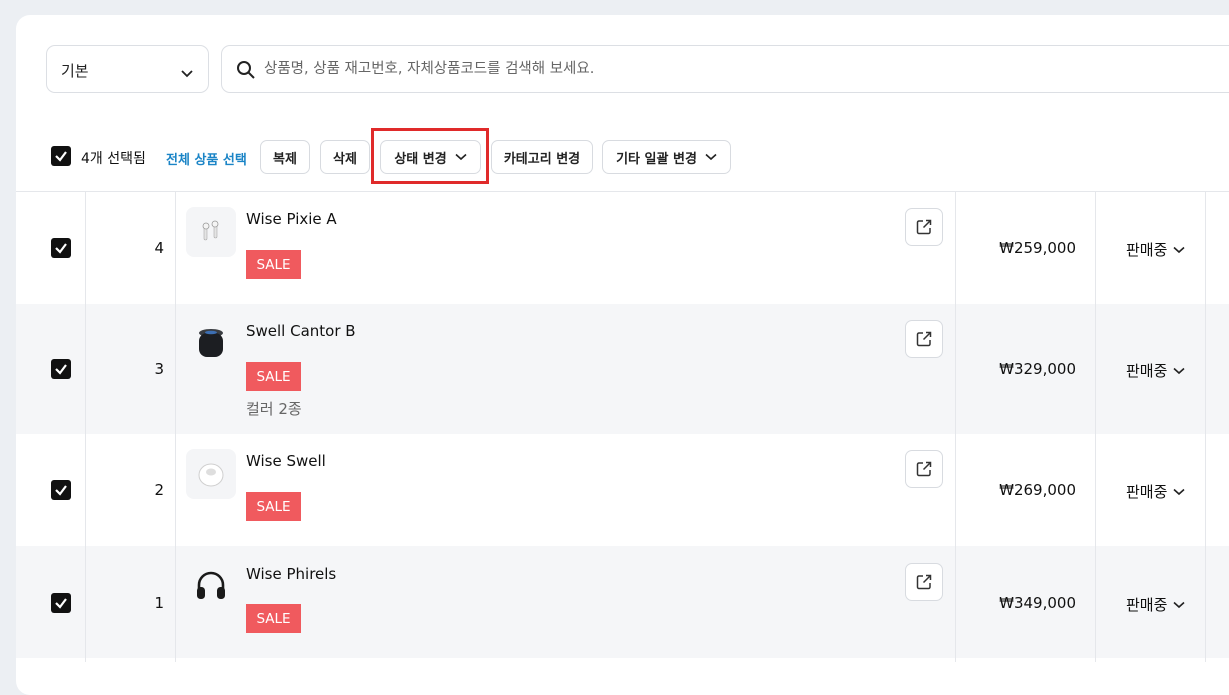 The width and height of the screenshot is (1229, 695). I want to click on smart-speaker-icon, so click(211, 343).